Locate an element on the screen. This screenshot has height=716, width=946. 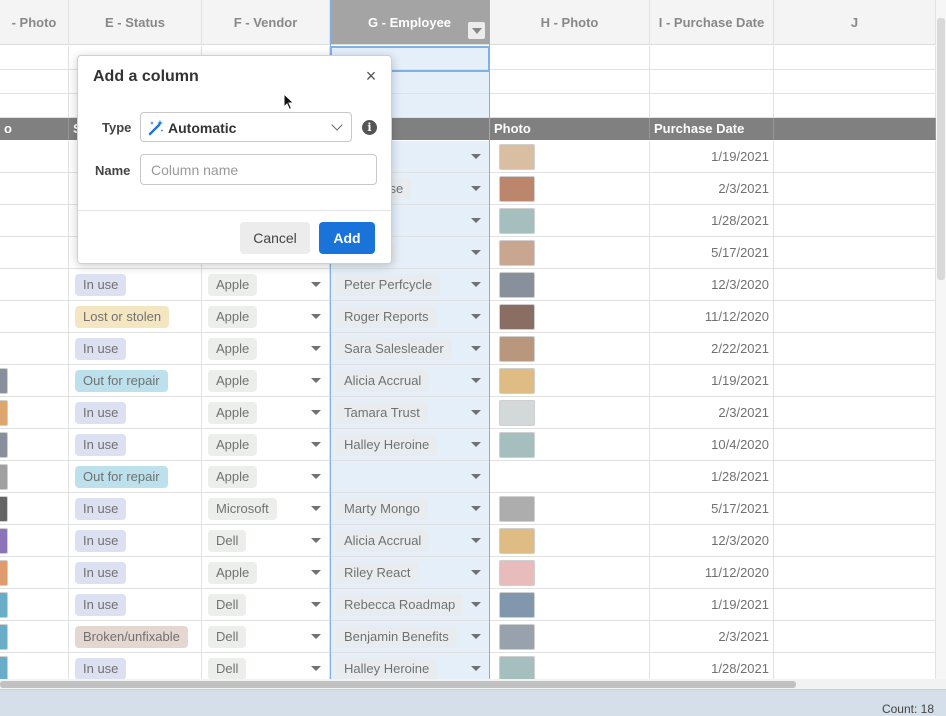
status-bar: Count: 18 is located at coordinates (473, 702).